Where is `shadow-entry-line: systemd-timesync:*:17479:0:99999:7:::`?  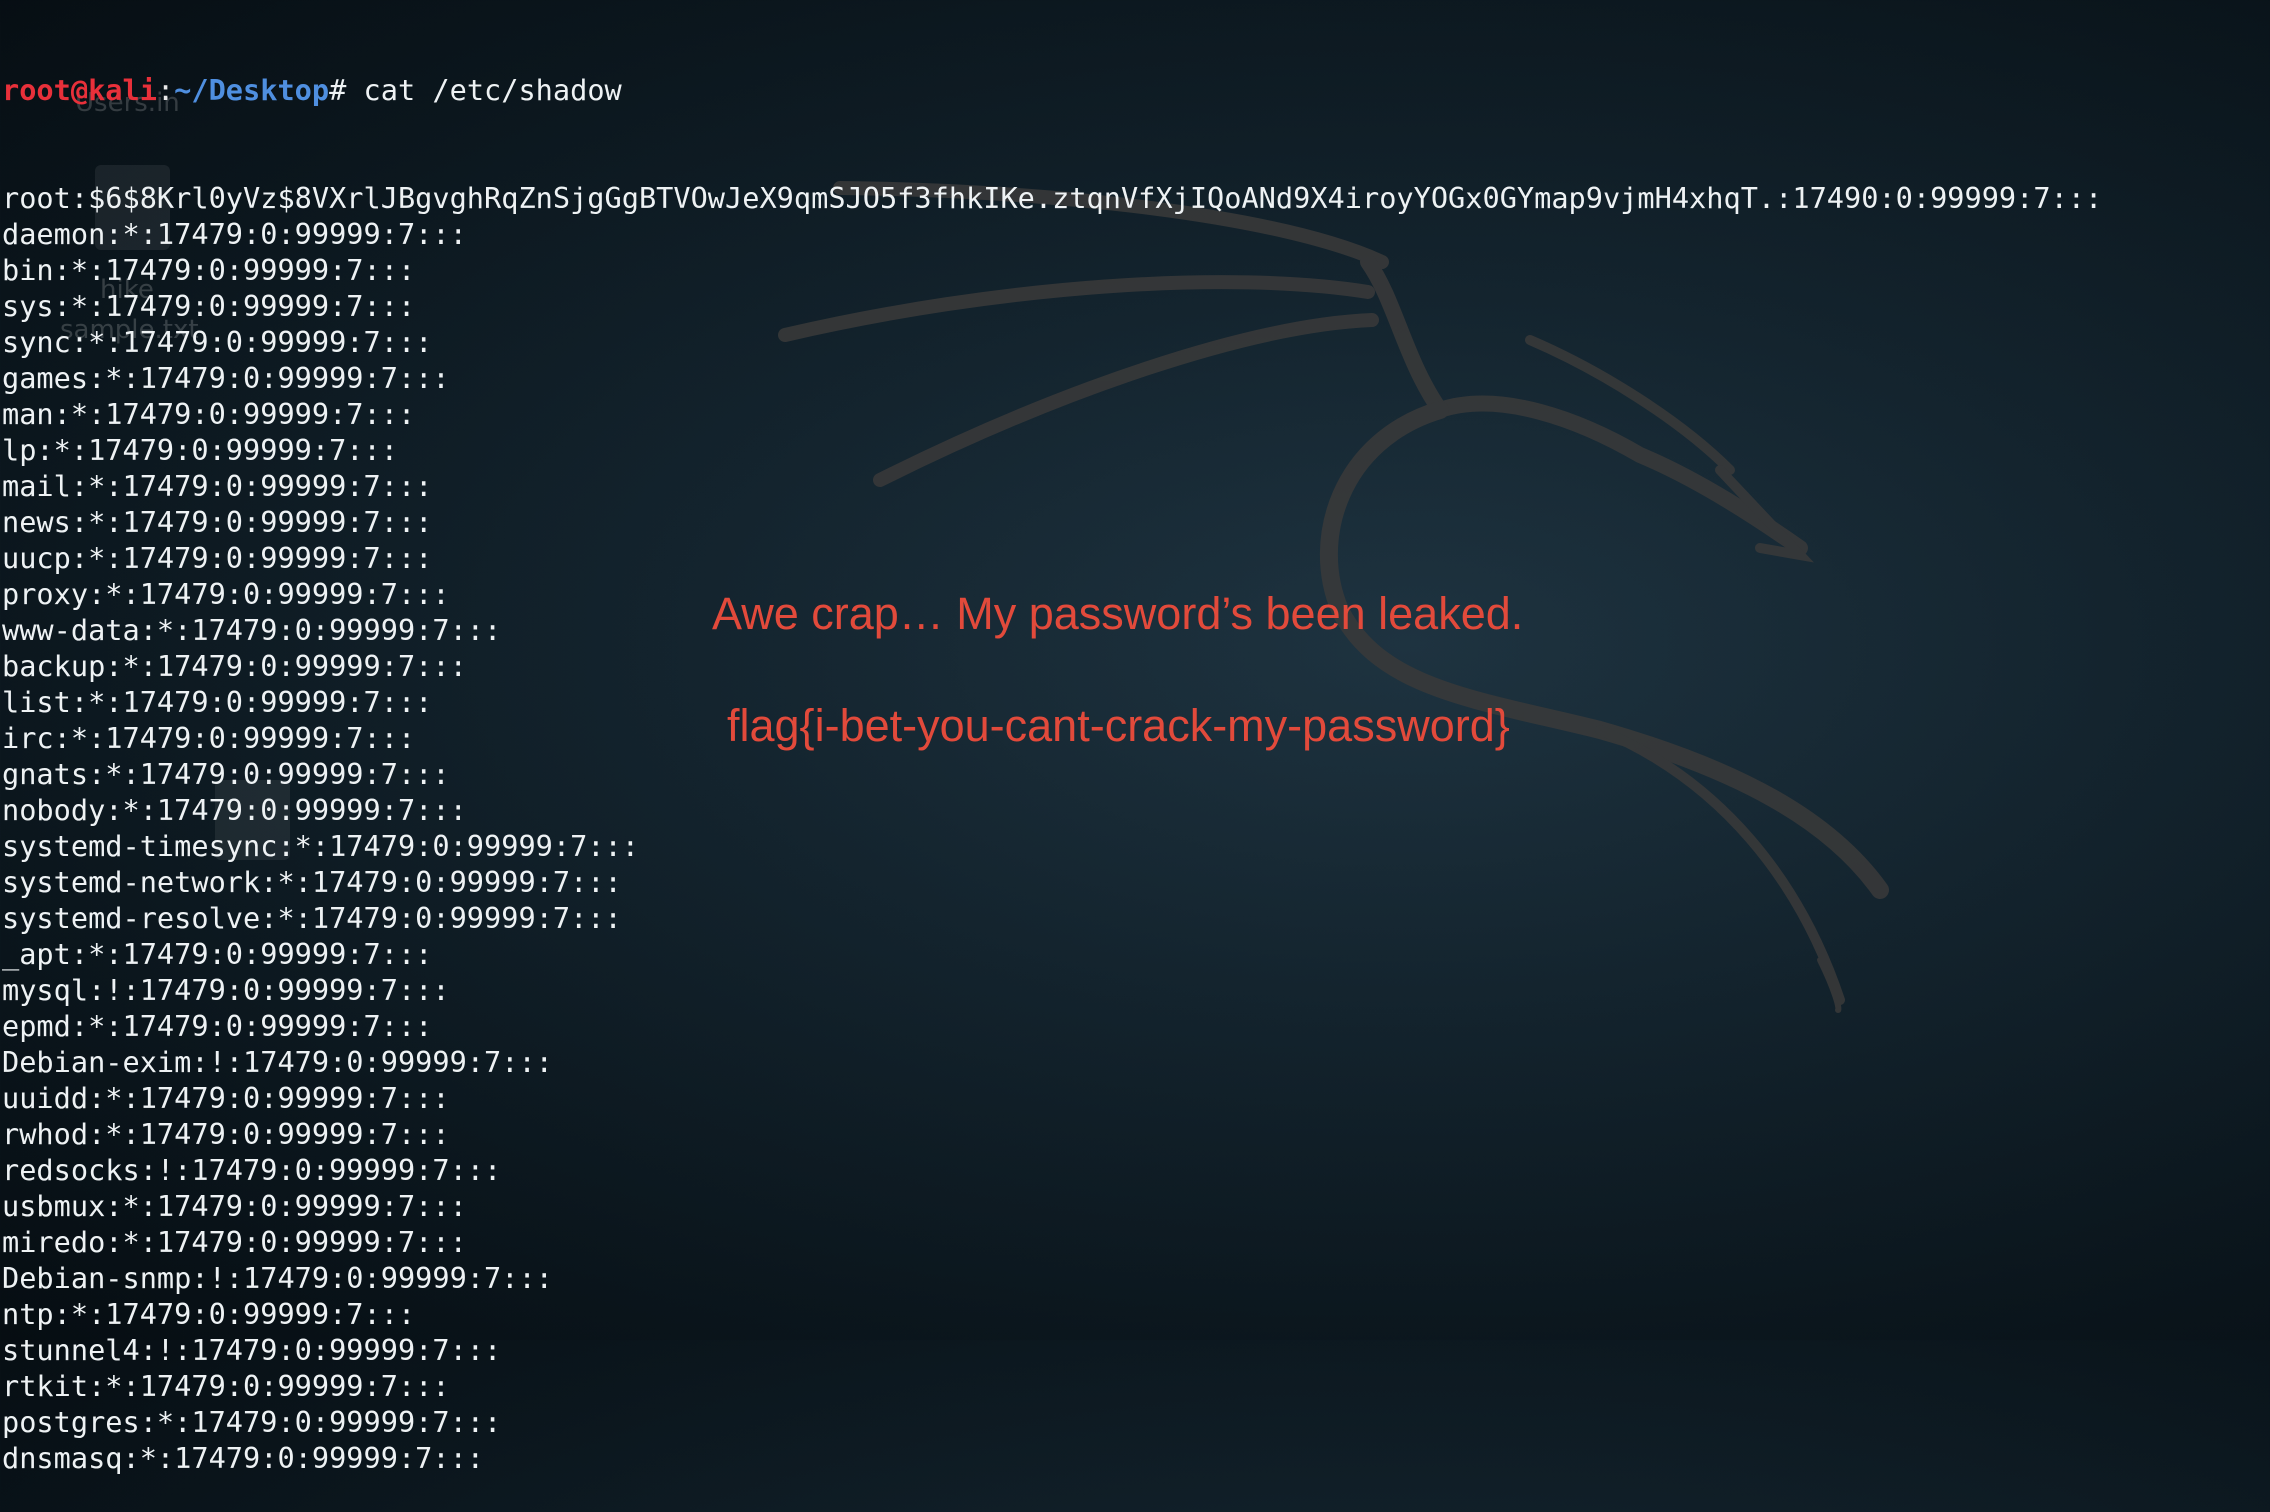 shadow-entry-line: systemd-timesync:*:17479:0:99999:7::: is located at coordinates (320, 846).